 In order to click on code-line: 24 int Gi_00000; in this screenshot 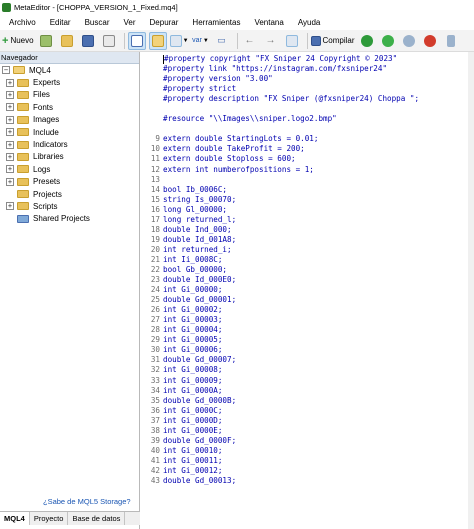, I will do `click(307, 290)`.